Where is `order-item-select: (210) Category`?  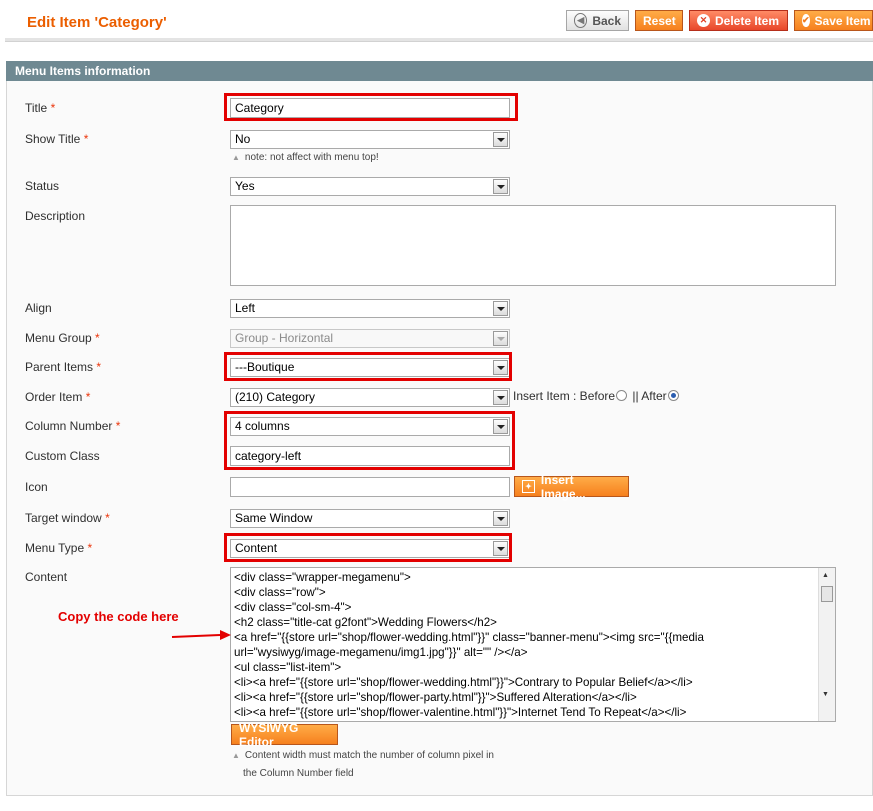 order-item-select: (210) Category is located at coordinates (370, 397).